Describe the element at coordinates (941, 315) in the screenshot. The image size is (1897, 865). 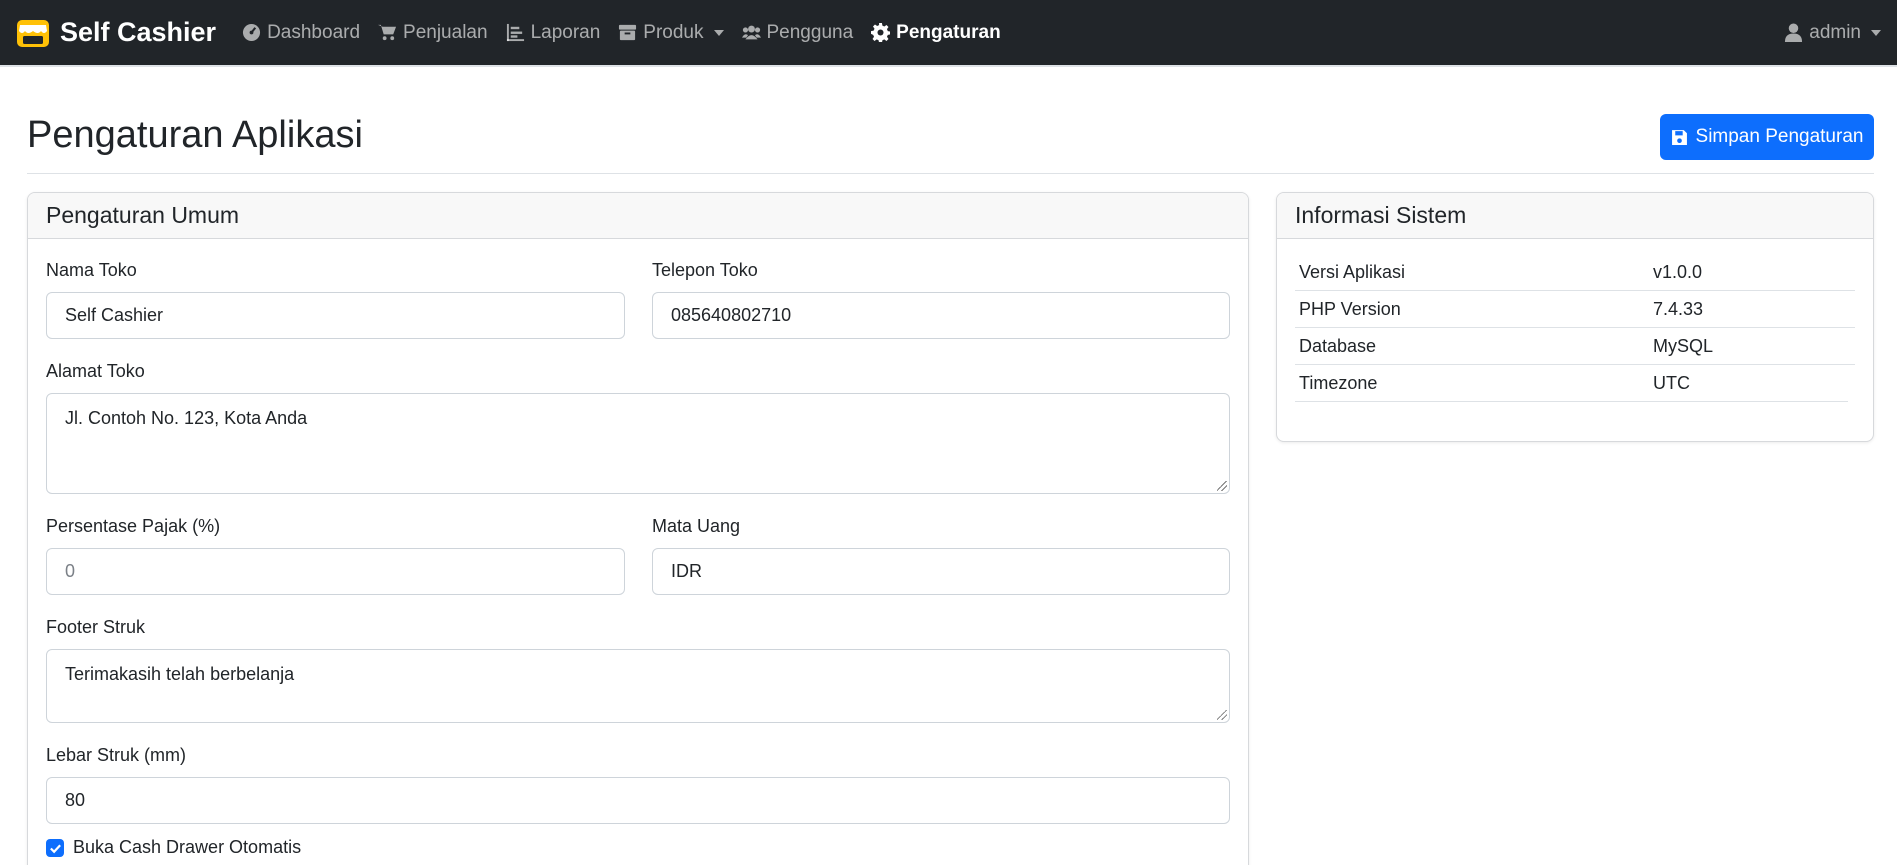
I see `phone-input: 085640802710` at that location.